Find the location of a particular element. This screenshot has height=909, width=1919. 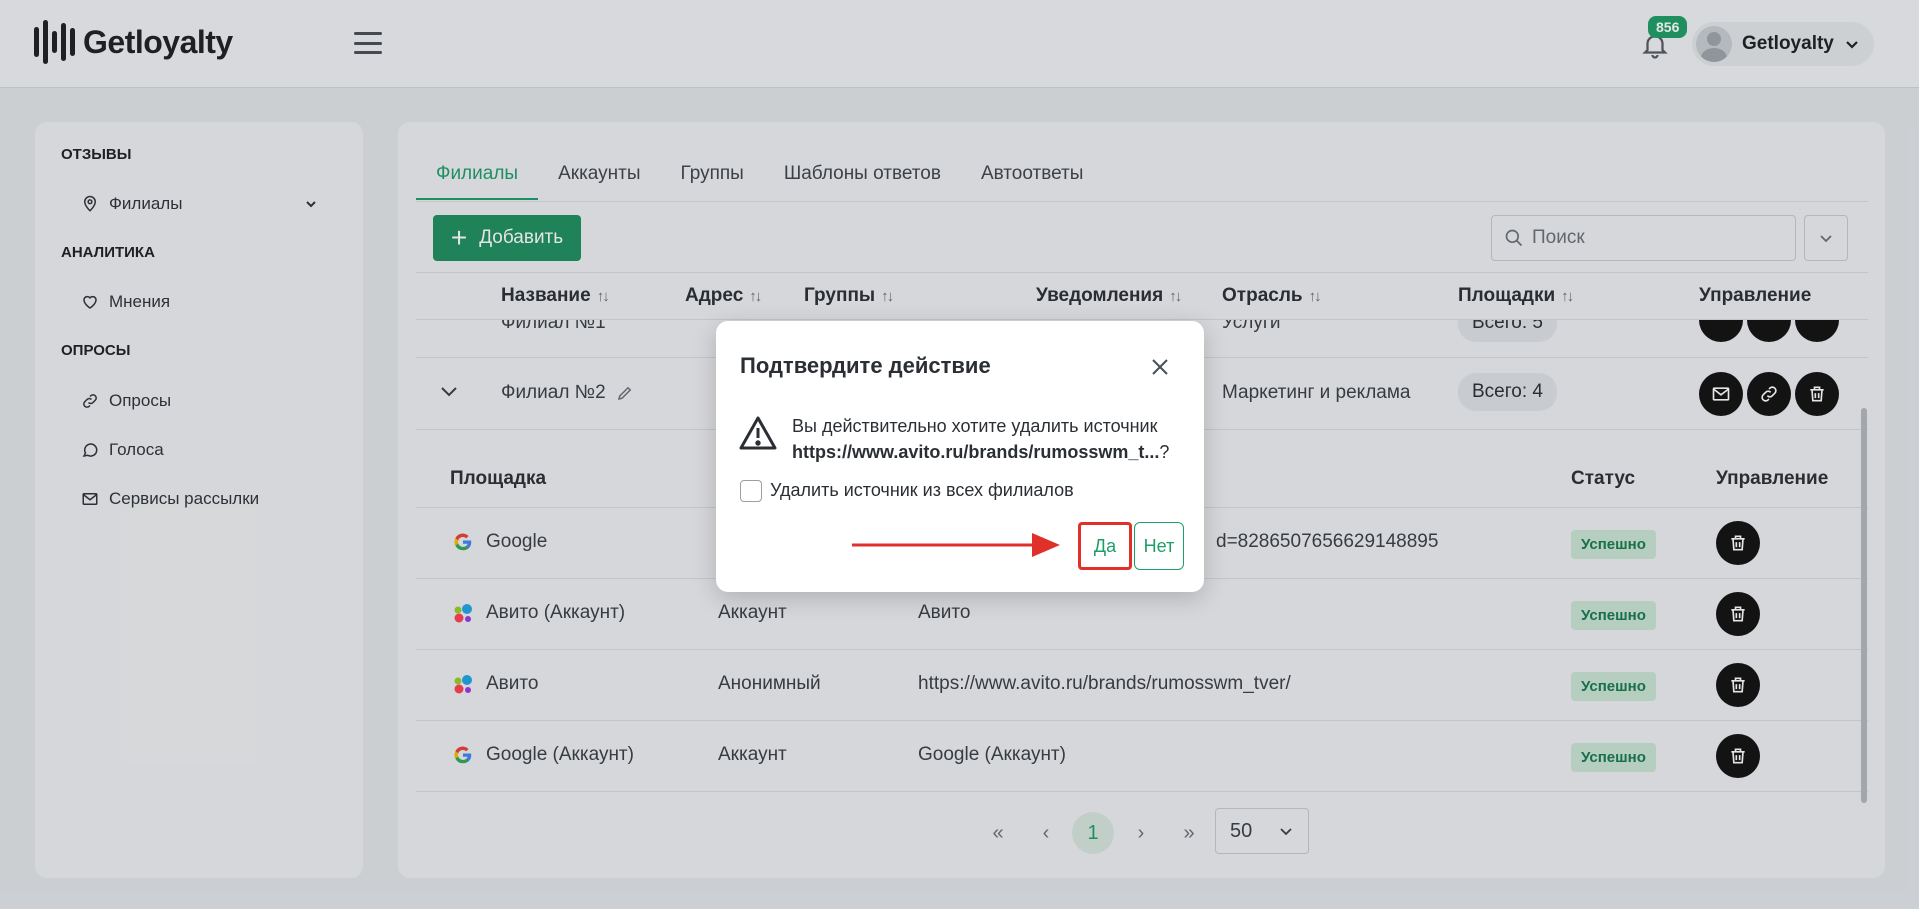

dialog-message-text: Вы действительно хотите удалить источник is located at coordinates (975, 426).